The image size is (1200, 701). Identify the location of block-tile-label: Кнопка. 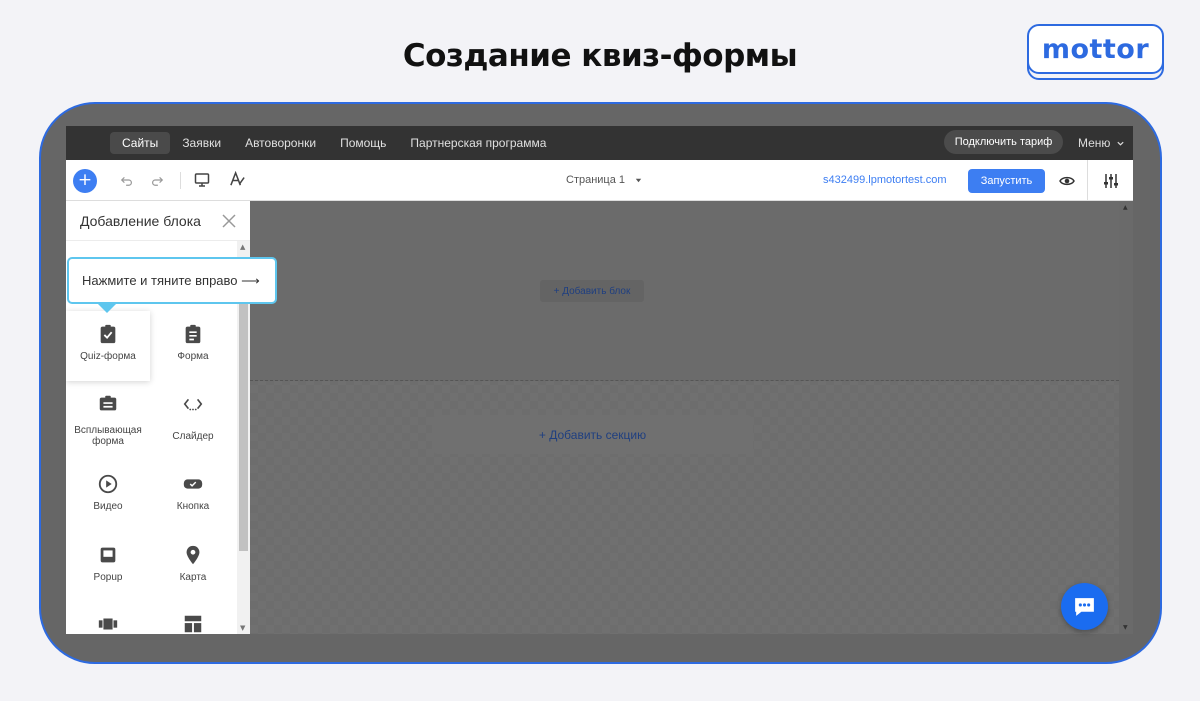
(193, 506).